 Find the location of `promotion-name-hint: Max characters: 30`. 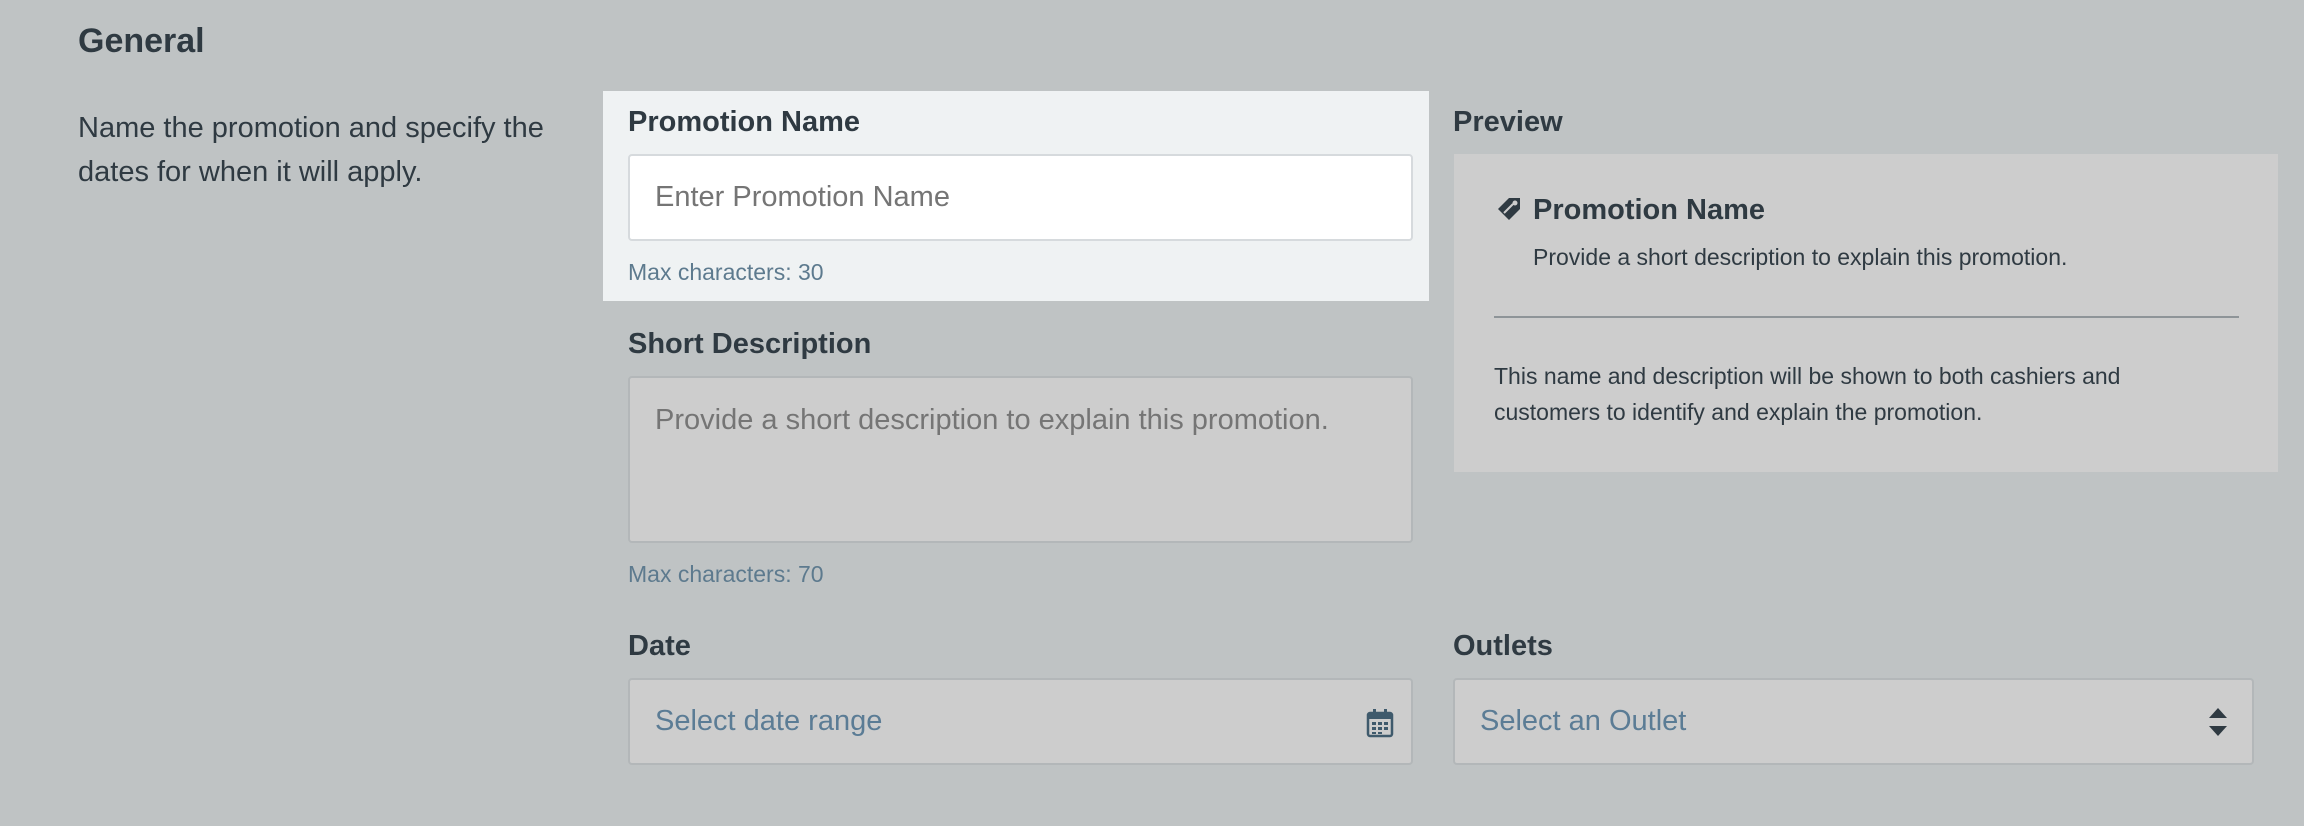

promotion-name-hint: Max characters: 30 is located at coordinates (726, 272).